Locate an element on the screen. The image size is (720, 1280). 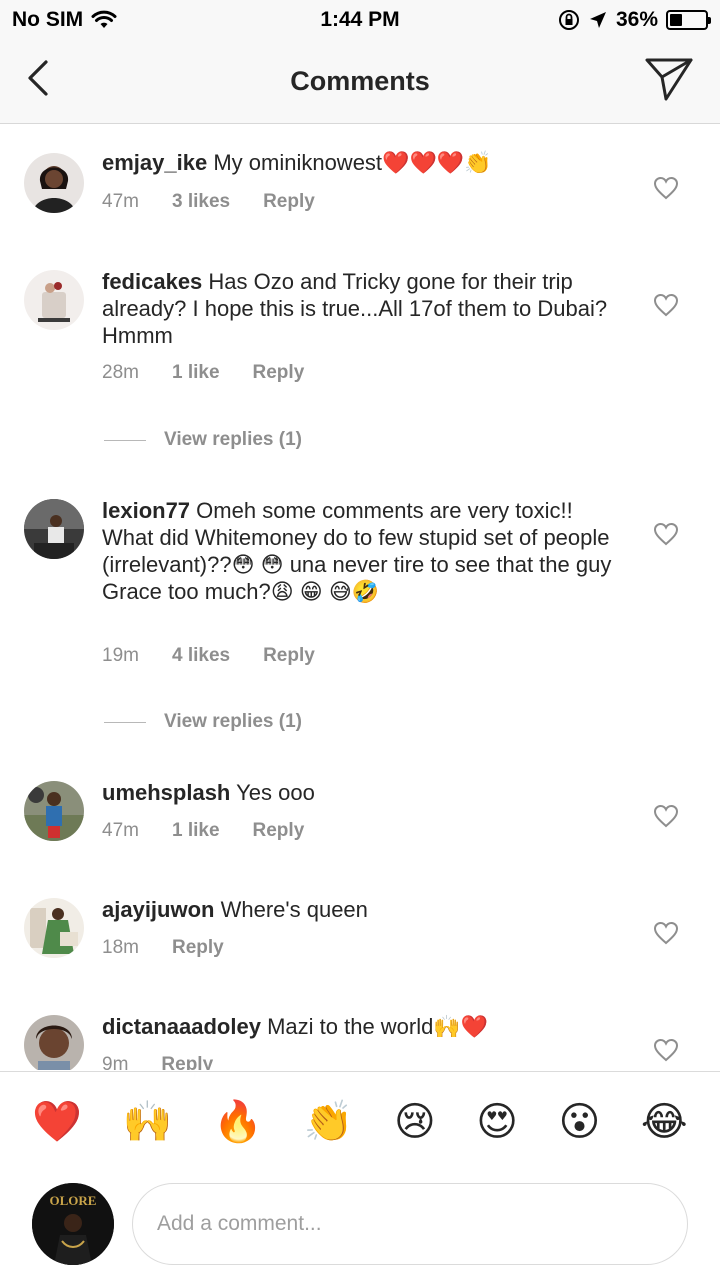
comment-input is located at coordinates (410, 1224).